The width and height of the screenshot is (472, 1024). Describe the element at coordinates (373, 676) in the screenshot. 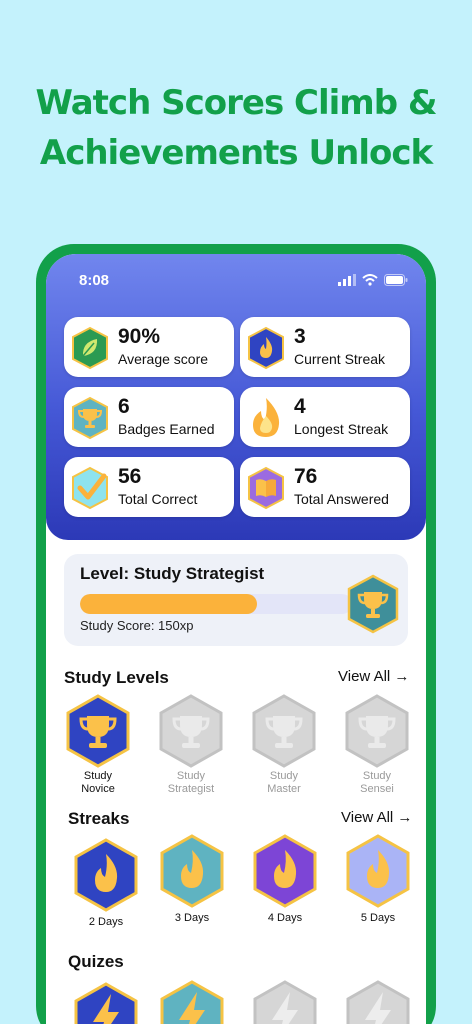

I see `study-levels-view-all-link: View All →` at that location.